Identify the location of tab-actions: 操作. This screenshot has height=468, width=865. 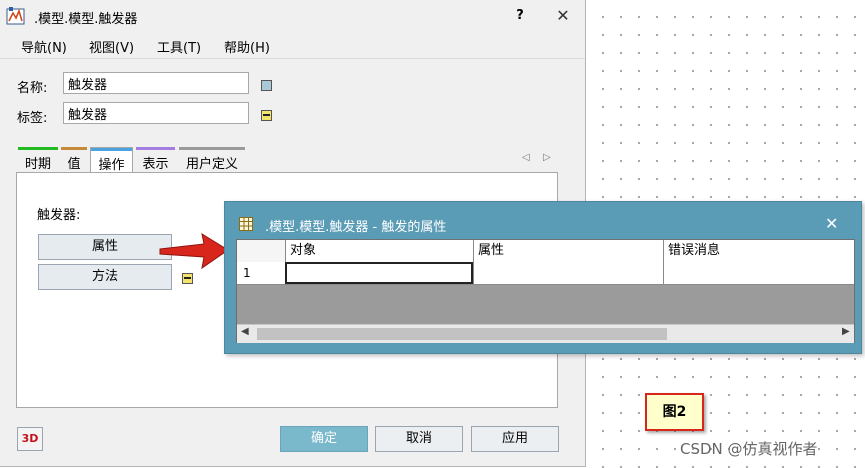
(111, 160).